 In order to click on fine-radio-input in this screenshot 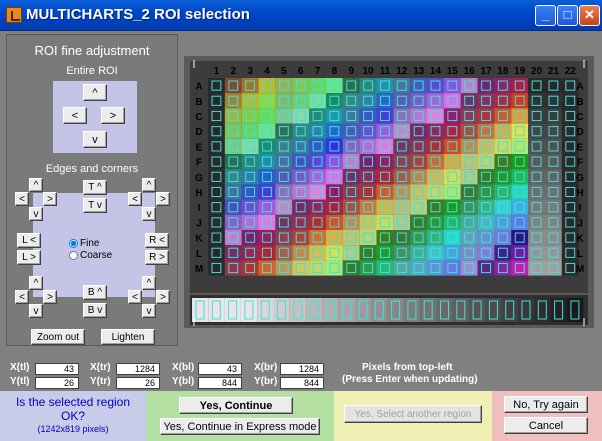, I will do `click(73, 243)`.